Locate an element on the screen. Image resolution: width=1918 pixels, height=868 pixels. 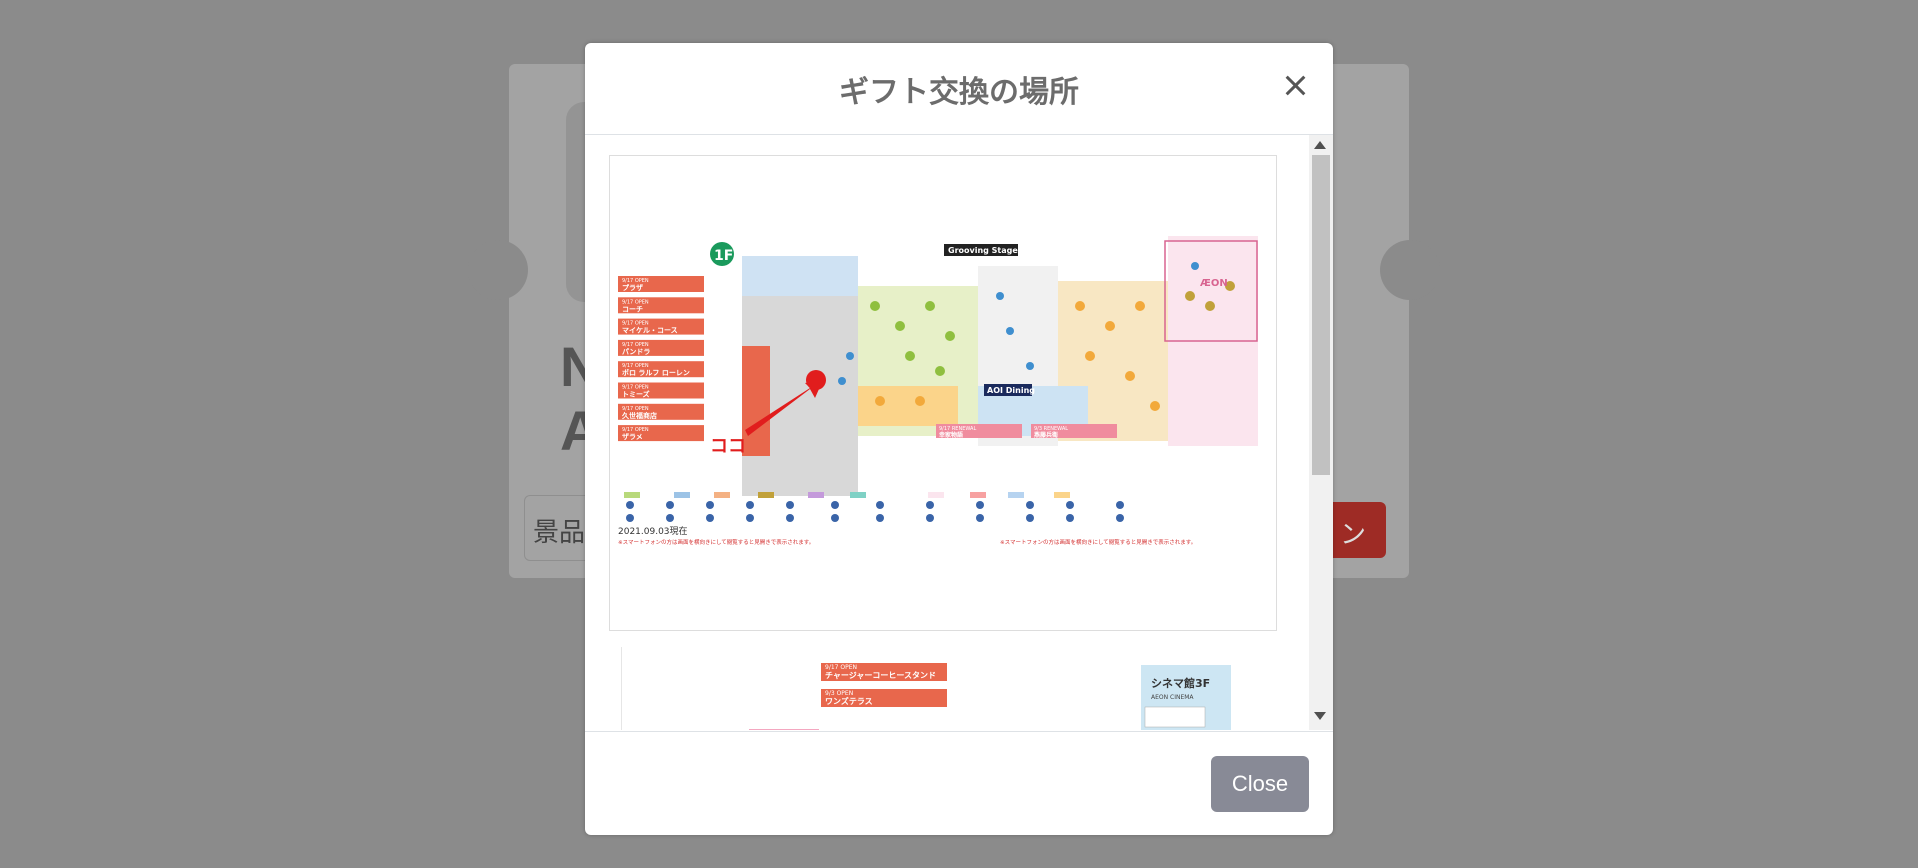
shop-name-5: トミーズ is located at coordinates (636, 394).